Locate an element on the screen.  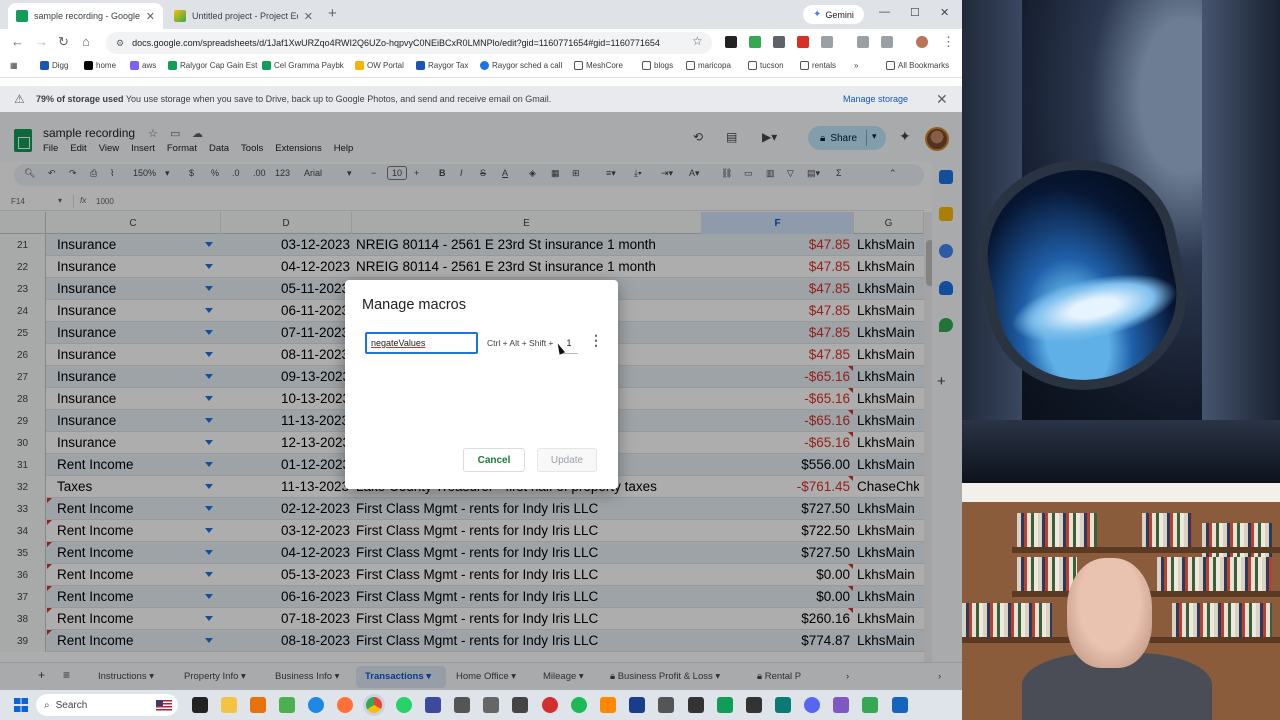
gemini-icon: ✦ is located at coordinates (817, 14).